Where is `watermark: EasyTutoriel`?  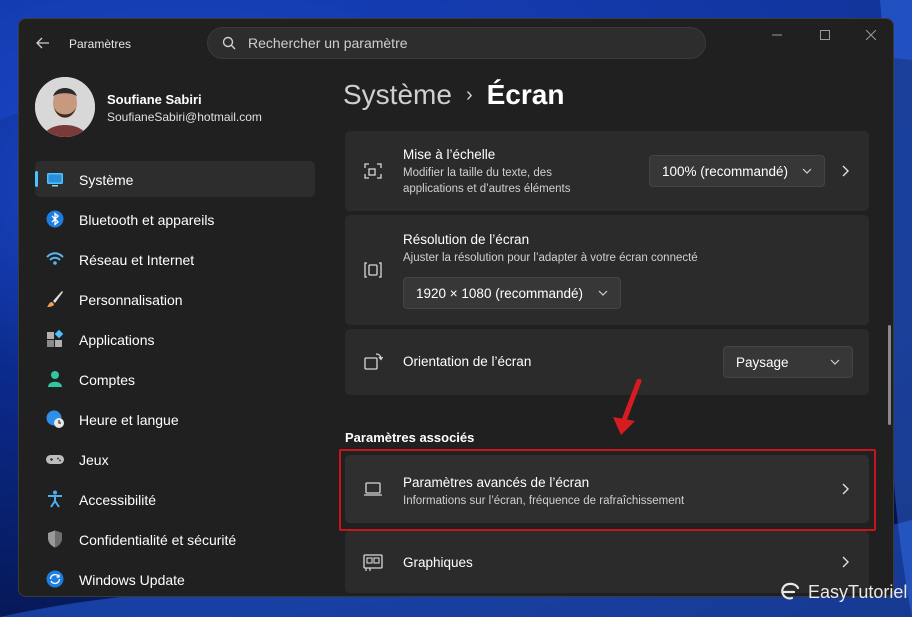
watermark: EasyTutoriel is located at coordinates (842, 592).